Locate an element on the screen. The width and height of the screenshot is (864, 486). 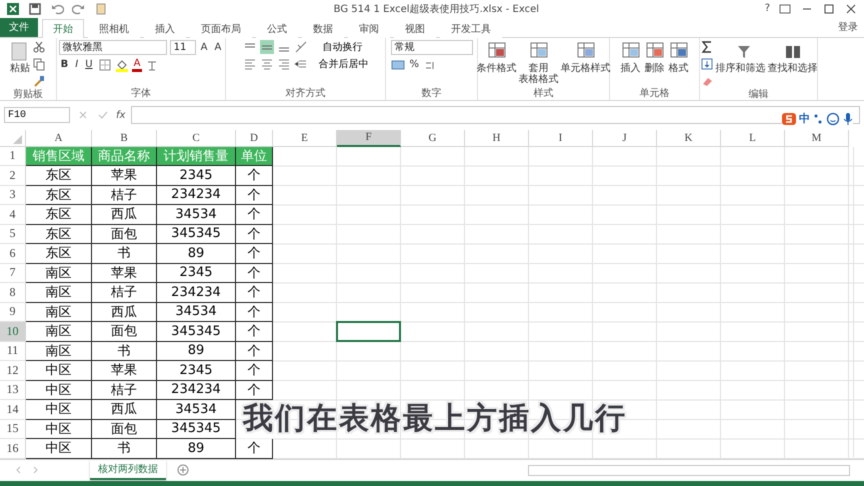
row-header: 2 is located at coordinates (13, 176).